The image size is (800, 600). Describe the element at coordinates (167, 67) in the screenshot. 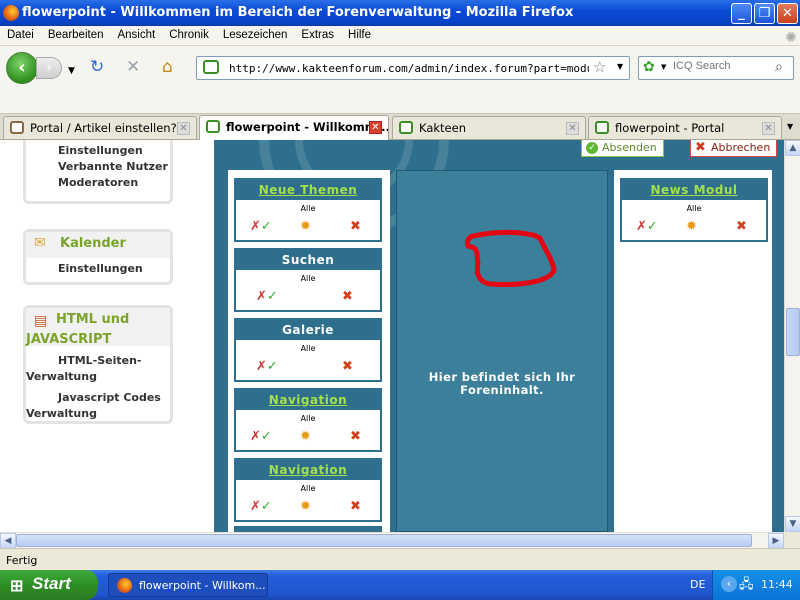

I see `home-icon: ⌂` at that location.